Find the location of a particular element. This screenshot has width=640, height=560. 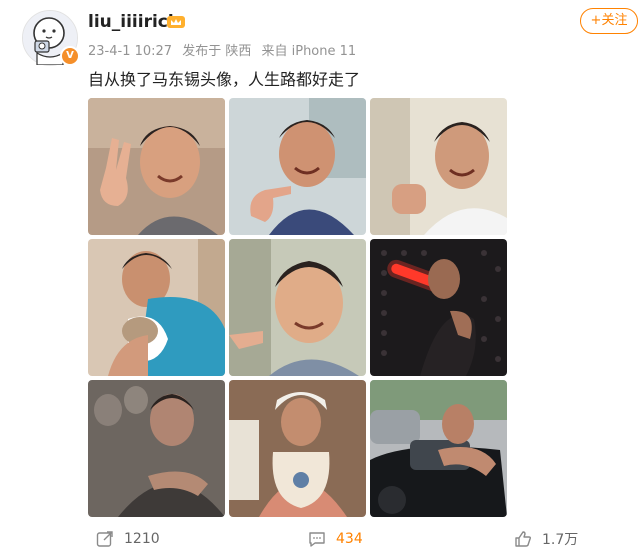

repost-icon is located at coordinates (104, 539).